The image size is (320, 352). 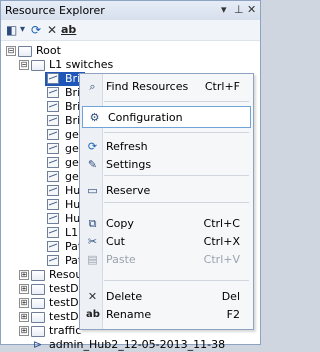 I want to click on menu-item-shortcut: Ctrl+F, so click(x=222, y=86).